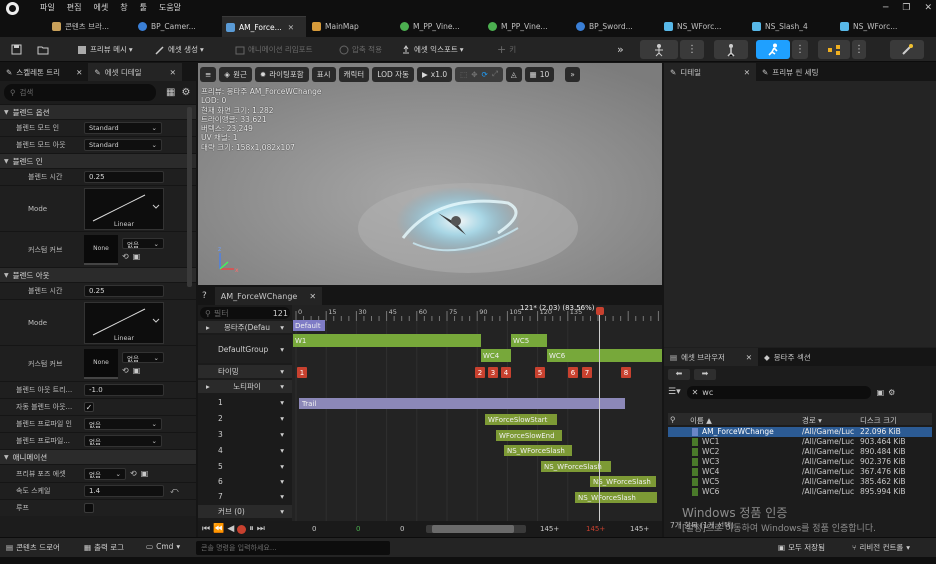  What do you see at coordinates (674, 392) in the screenshot?
I see `filter-icon: ☰▾` at bounding box center [674, 392].